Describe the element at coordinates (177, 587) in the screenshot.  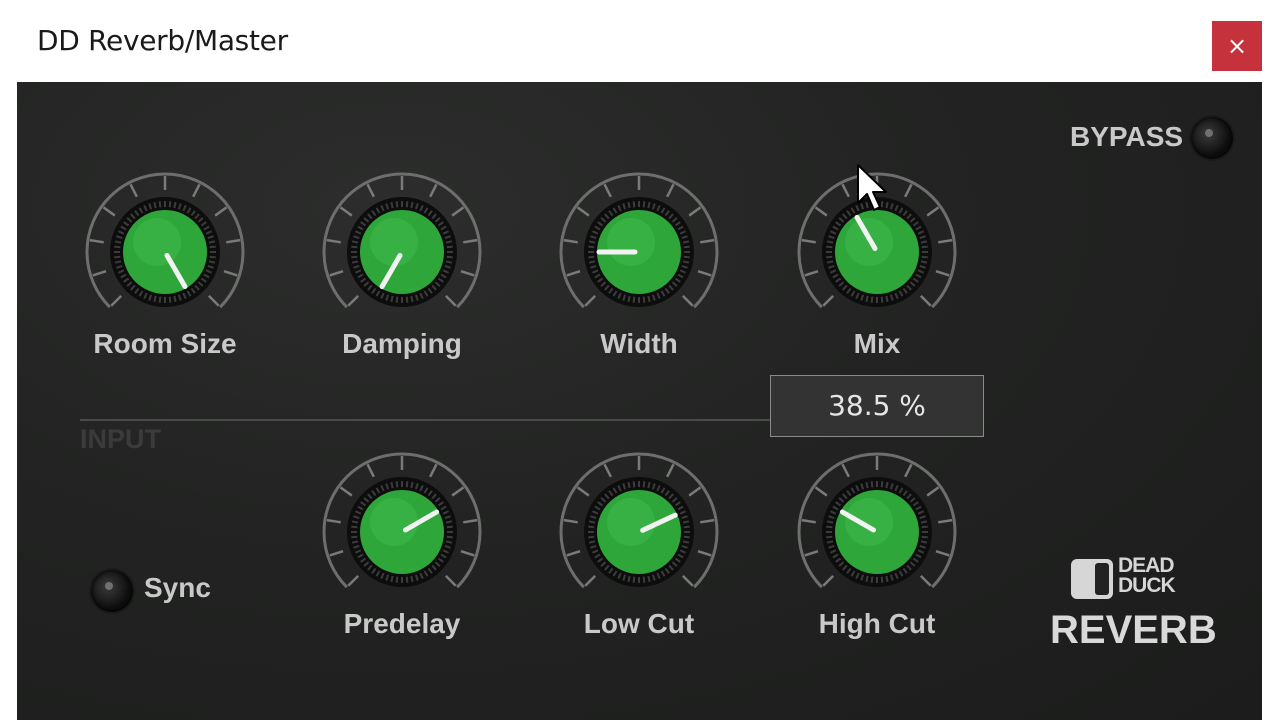
I see `sync-label: Sync` at that location.